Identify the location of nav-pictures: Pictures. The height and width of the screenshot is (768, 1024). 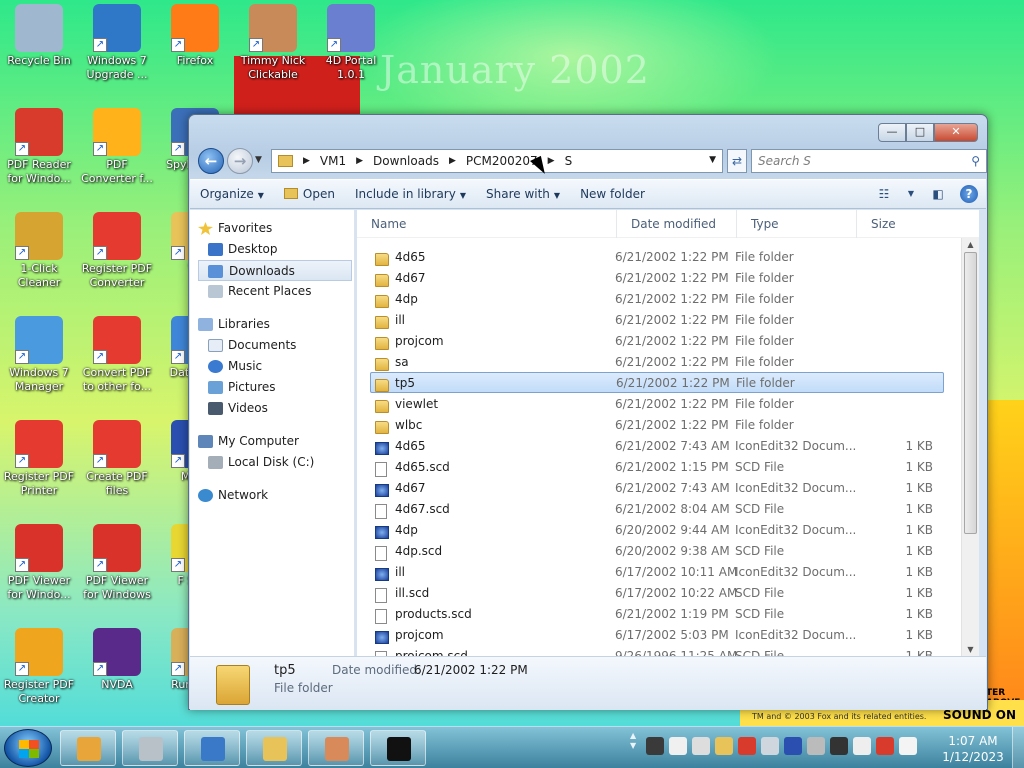
(272, 387).